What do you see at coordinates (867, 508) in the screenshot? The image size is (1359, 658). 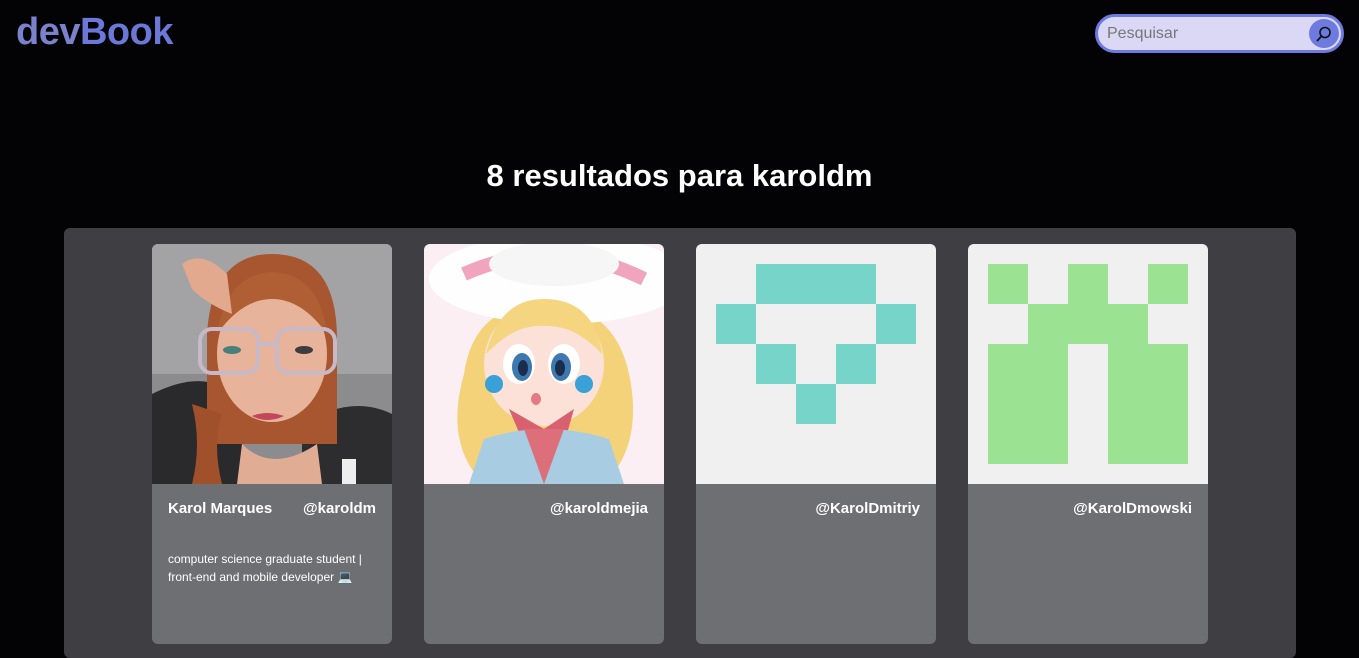 I see `user-handle: @KarolDmitriy` at bounding box center [867, 508].